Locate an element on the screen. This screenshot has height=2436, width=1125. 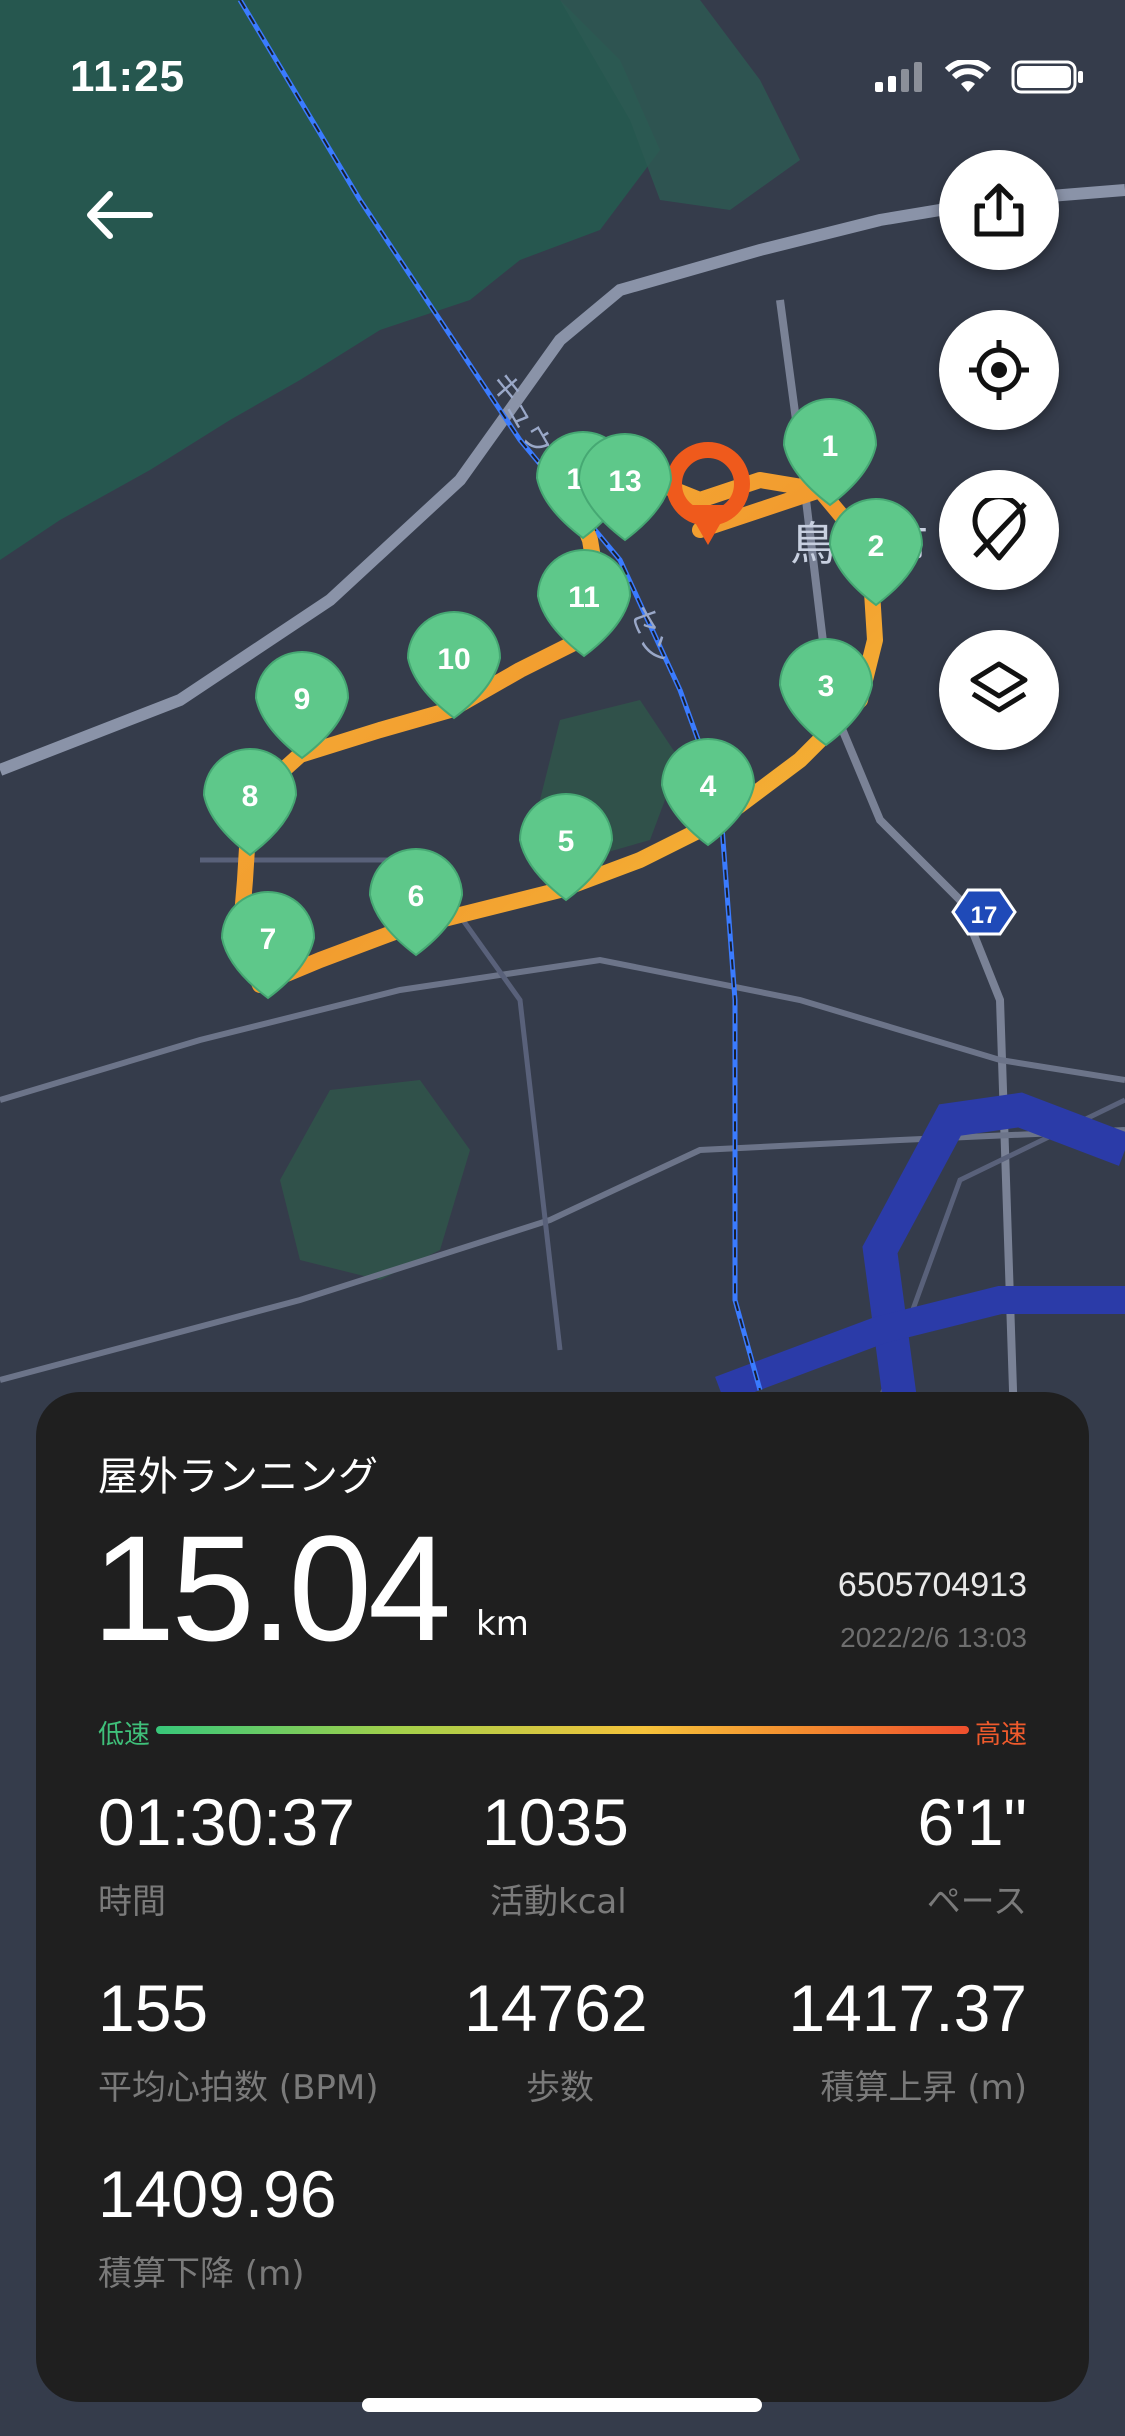
share-button is located at coordinates (999, 210).